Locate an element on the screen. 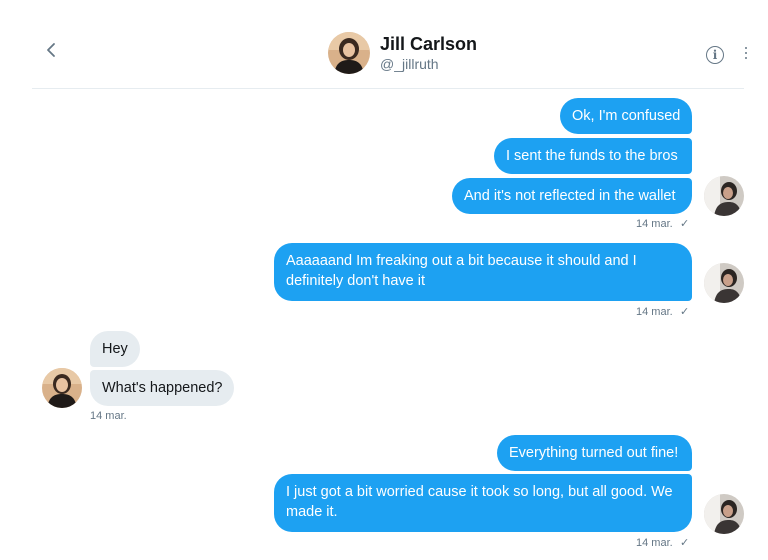 The image size is (768, 560). message-bubble-incoming: What's happened? is located at coordinates (162, 388).